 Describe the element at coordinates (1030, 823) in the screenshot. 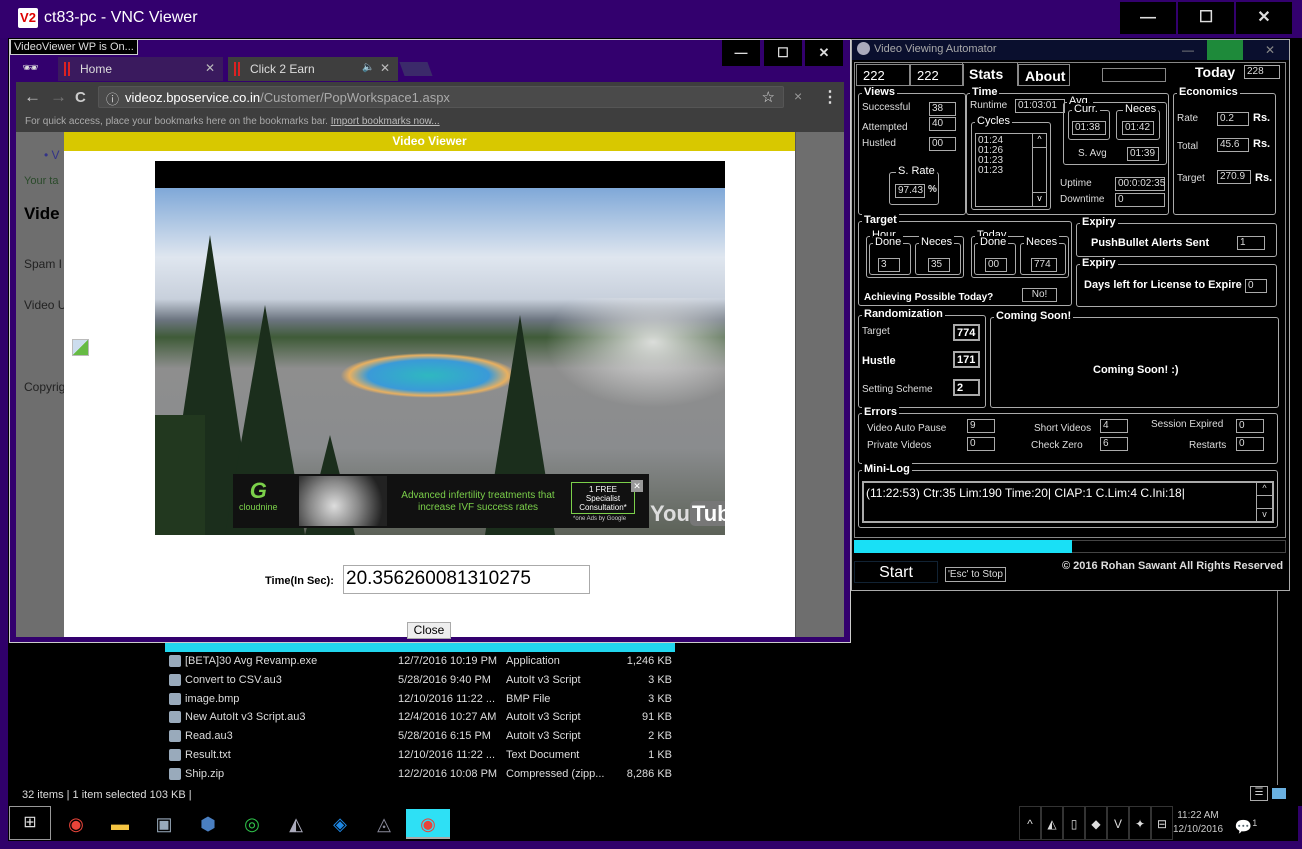

I see `show-hidden-icons-icon: ^` at that location.